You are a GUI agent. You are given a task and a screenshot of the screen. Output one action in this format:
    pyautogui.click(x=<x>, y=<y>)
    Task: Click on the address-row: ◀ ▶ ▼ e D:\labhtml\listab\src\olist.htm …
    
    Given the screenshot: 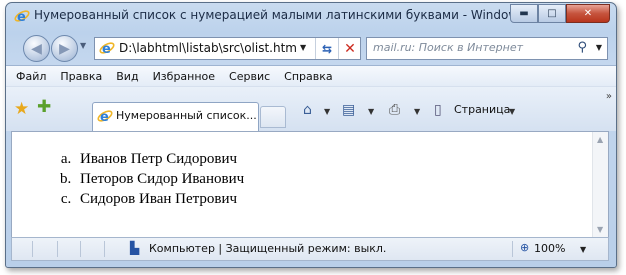 What is the action you would take?
    pyautogui.click(x=311, y=48)
    